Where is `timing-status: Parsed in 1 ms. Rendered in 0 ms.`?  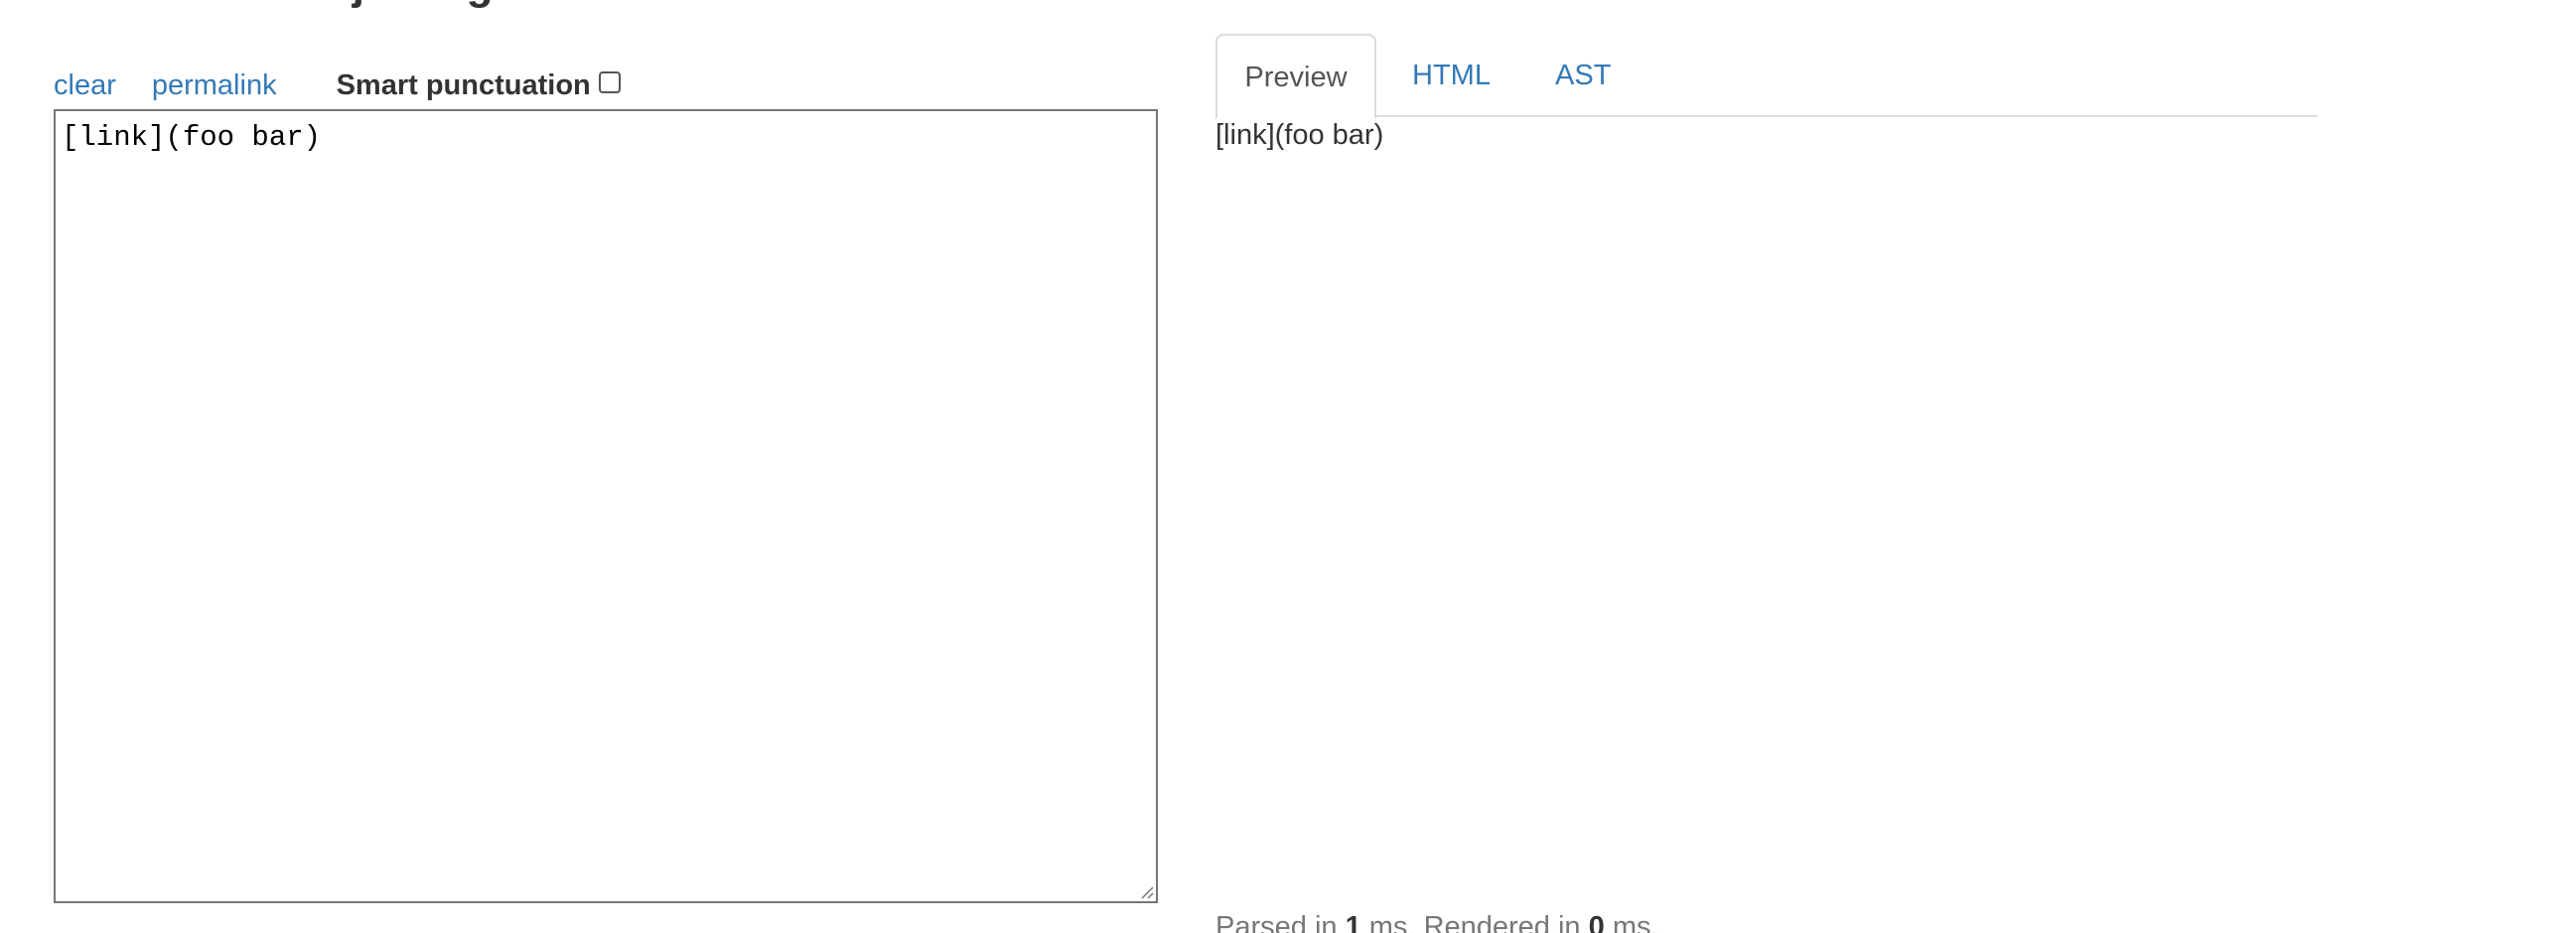
timing-status: Parsed in 1 ms. Rendered in 0 ms. is located at coordinates (1438, 922).